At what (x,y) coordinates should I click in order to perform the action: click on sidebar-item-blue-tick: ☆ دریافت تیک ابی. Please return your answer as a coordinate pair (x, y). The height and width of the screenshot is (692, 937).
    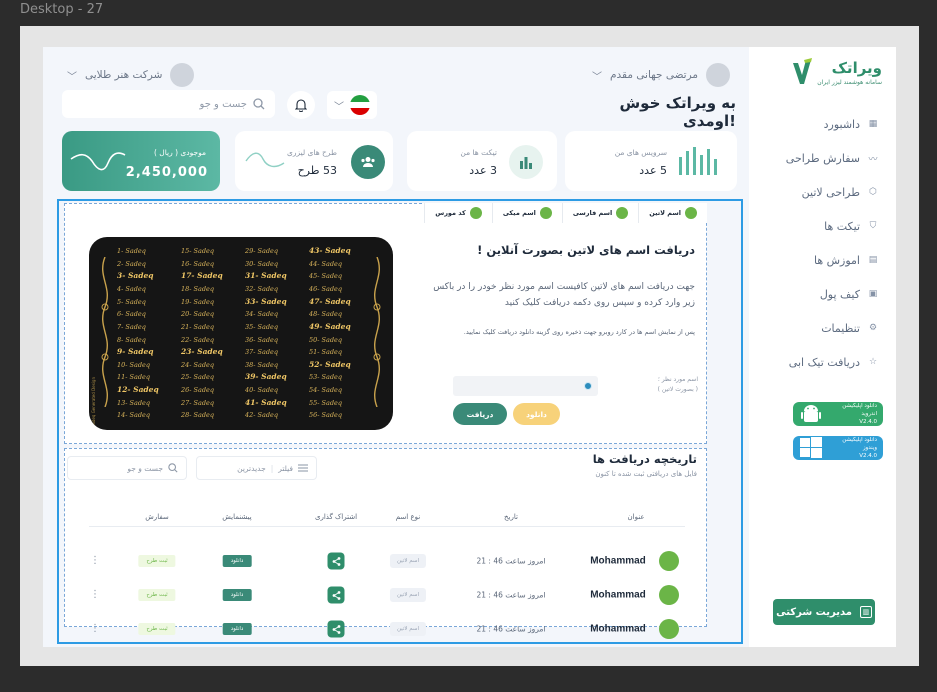
    Looking at the image, I should click on (820, 362).